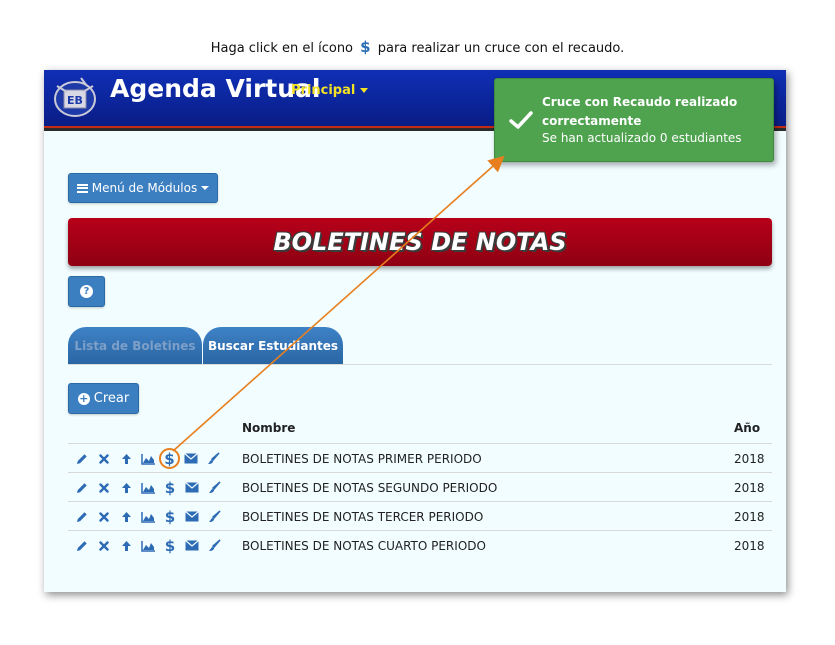 Image resolution: width=835 pixels, height=645 pixels. I want to click on cell-name: BOLETINES DE NOTAS TERCER PERIODO, so click(363, 516).